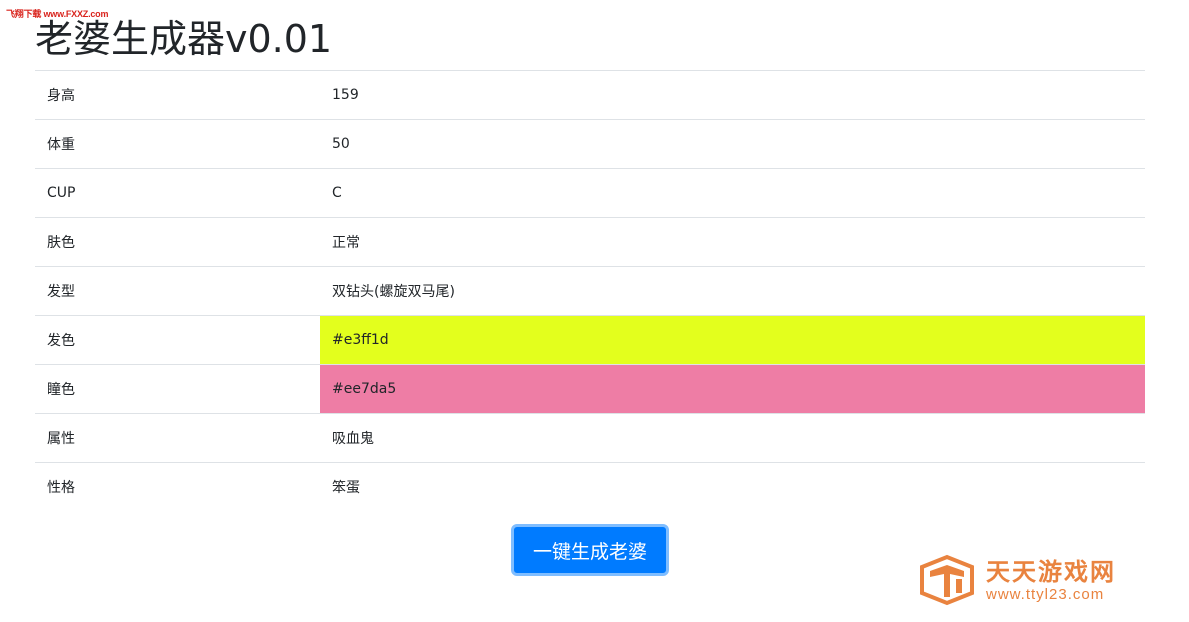  I want to click on row-label: 身高, so click(177, 95).